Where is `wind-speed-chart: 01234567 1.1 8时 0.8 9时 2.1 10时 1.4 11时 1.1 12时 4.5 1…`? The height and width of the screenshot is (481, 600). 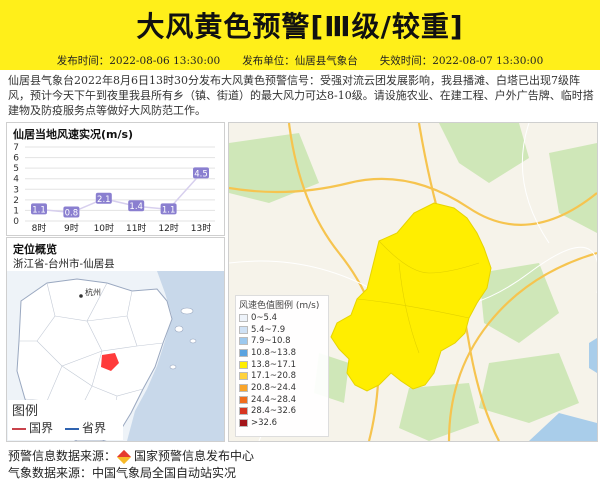 wind-speed-chart: 01234567 1.1 8时 0.8 9时 2.1 10时 1.4 11时 1.1 12时 4.5 1… is located at coordinates (114, 188).